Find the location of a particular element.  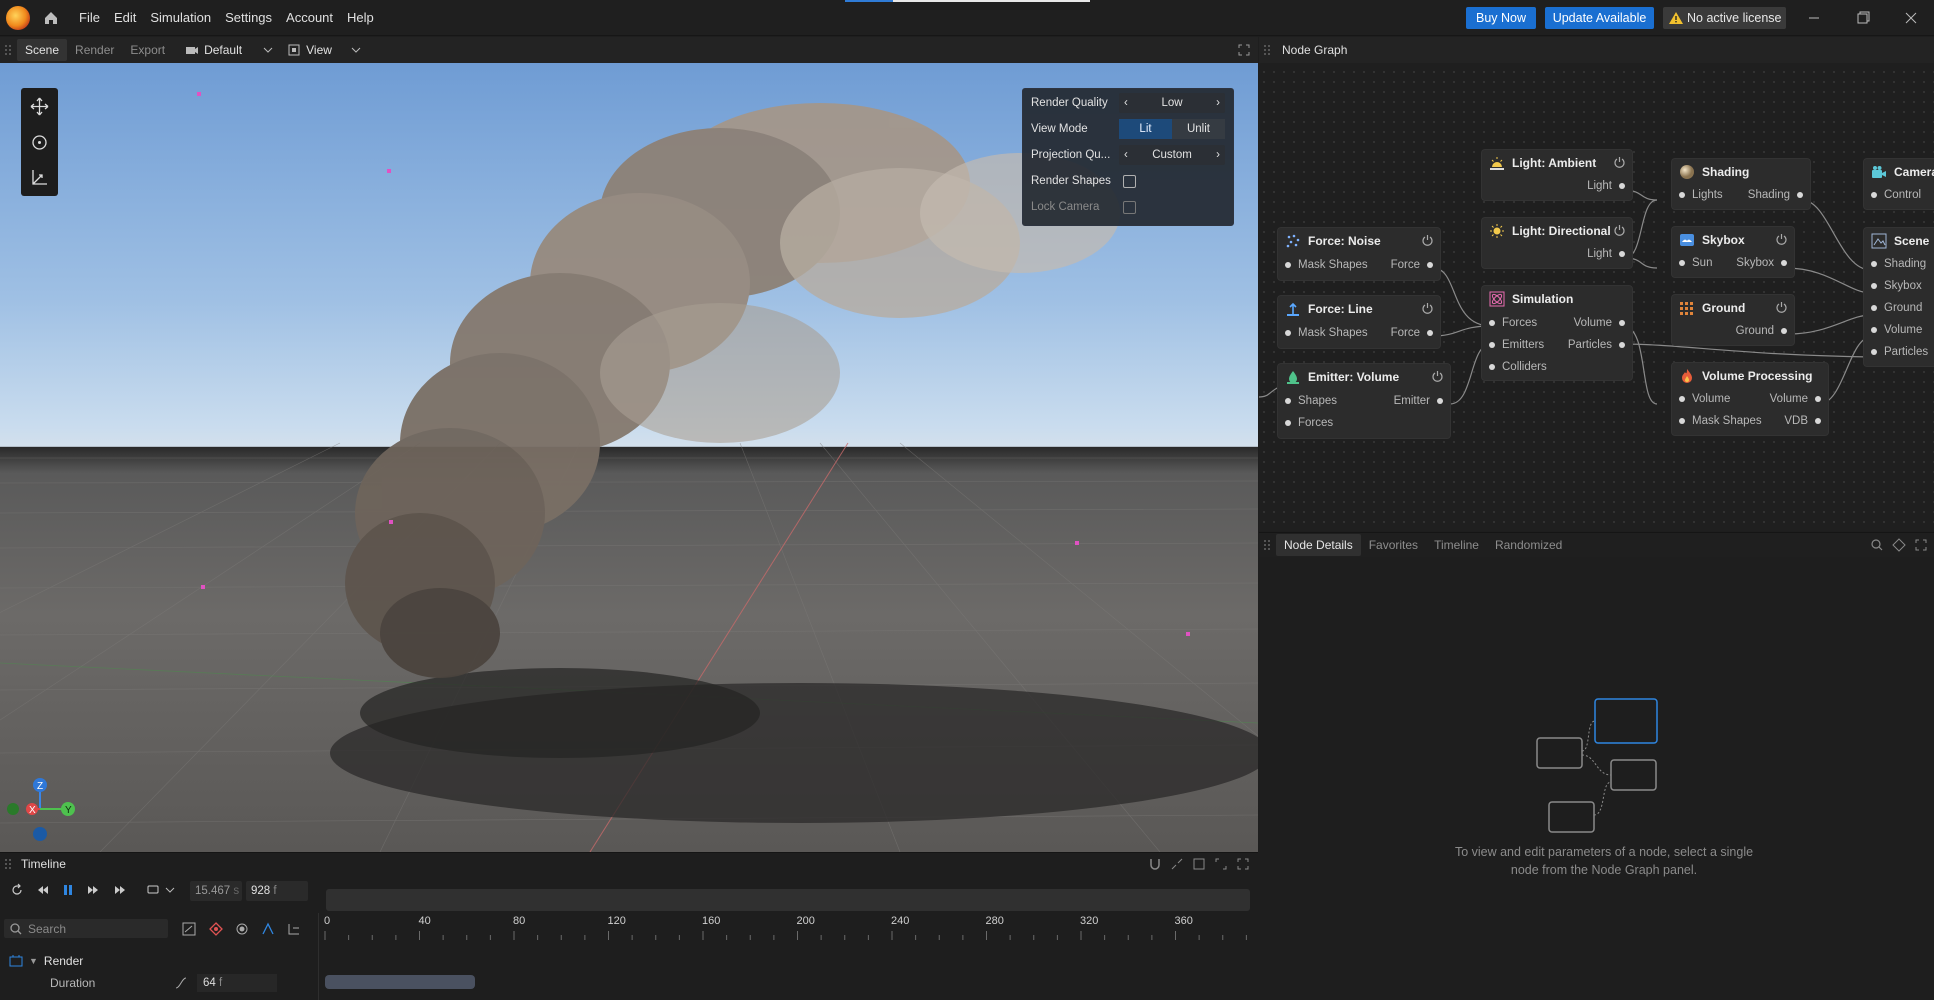

search-icon is located at coordinates (1877, 545).